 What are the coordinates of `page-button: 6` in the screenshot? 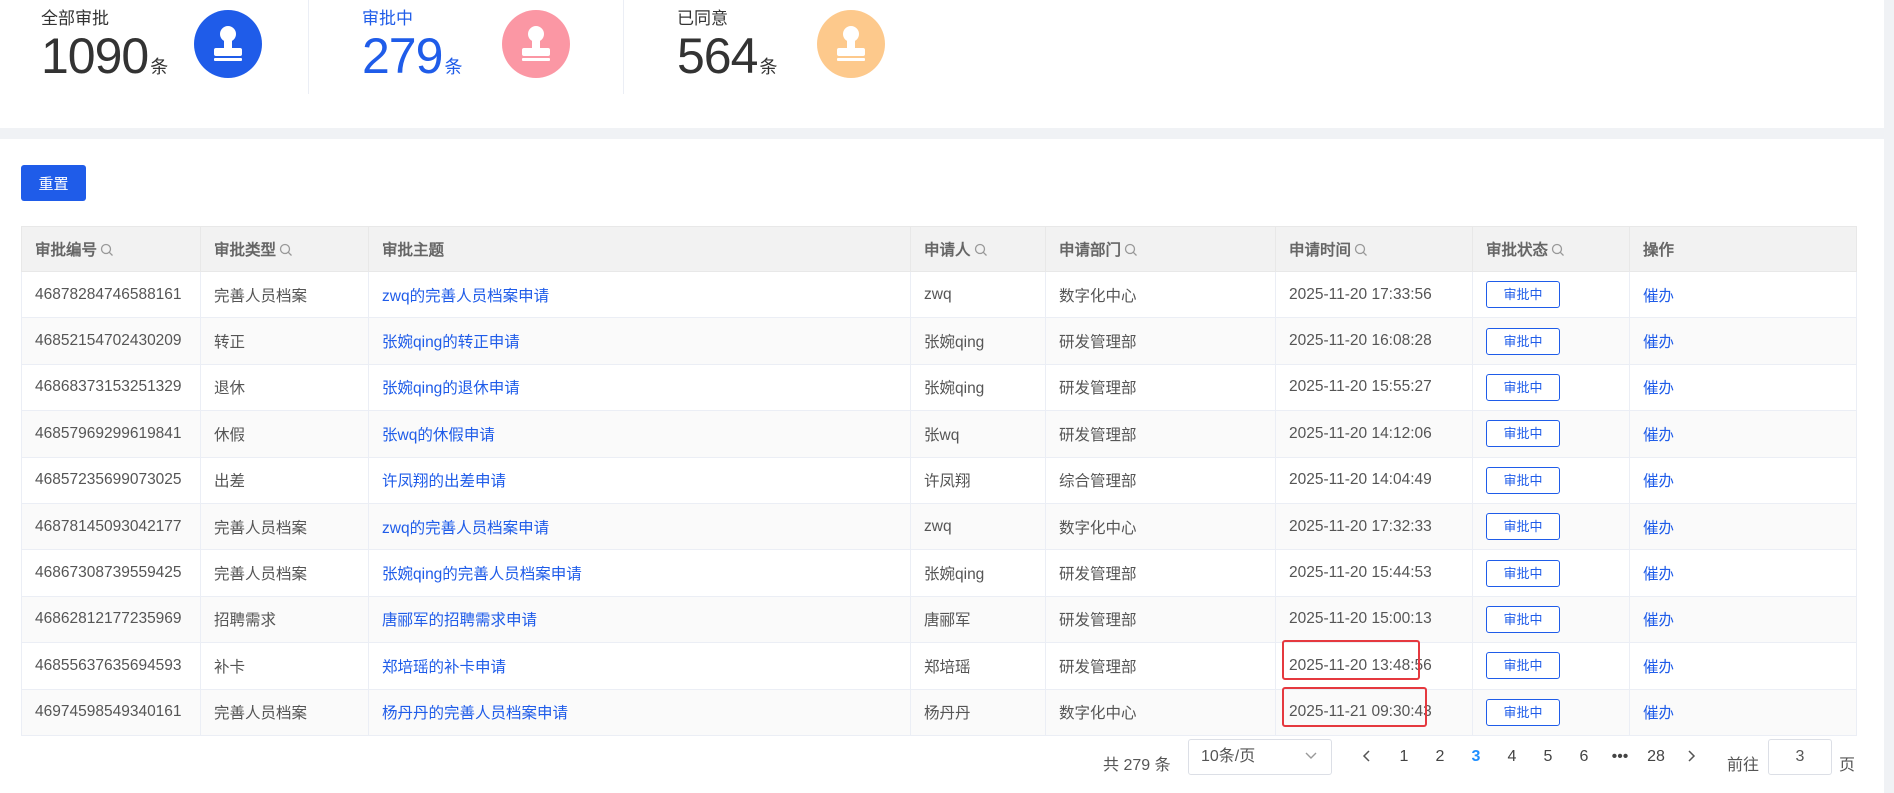 It's located at (1584, 757).